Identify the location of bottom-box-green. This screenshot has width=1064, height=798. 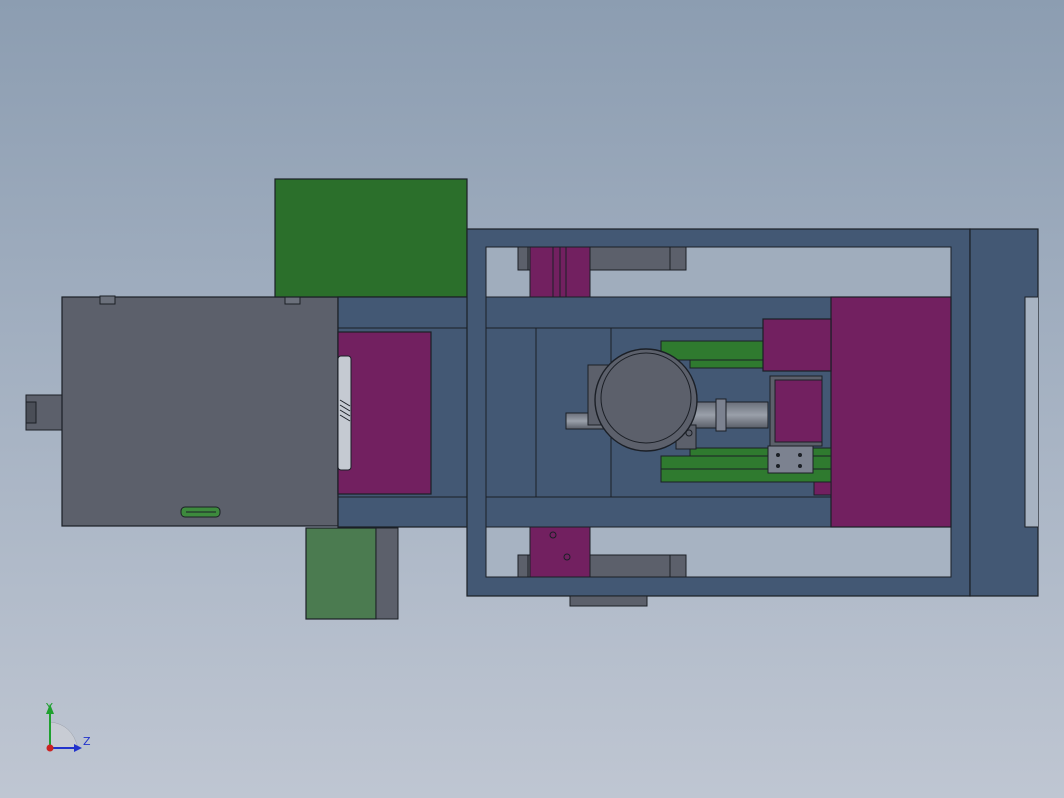
(341, 573).